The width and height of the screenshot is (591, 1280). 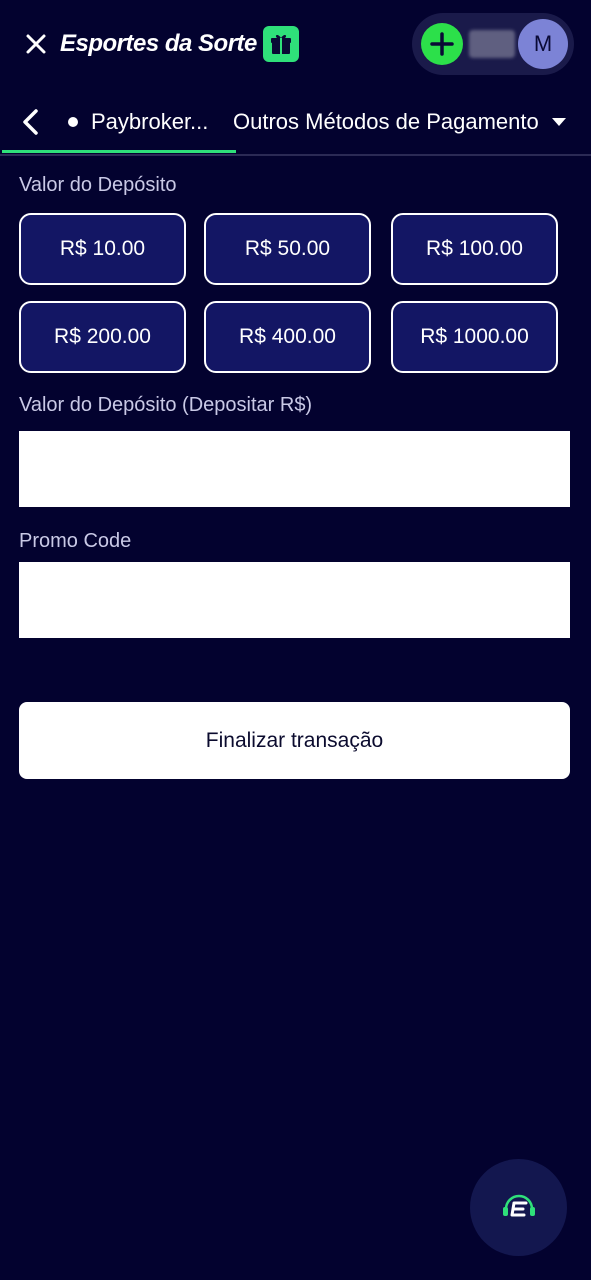 I want to click on support-chat-button, so click(x=518, y=1207).